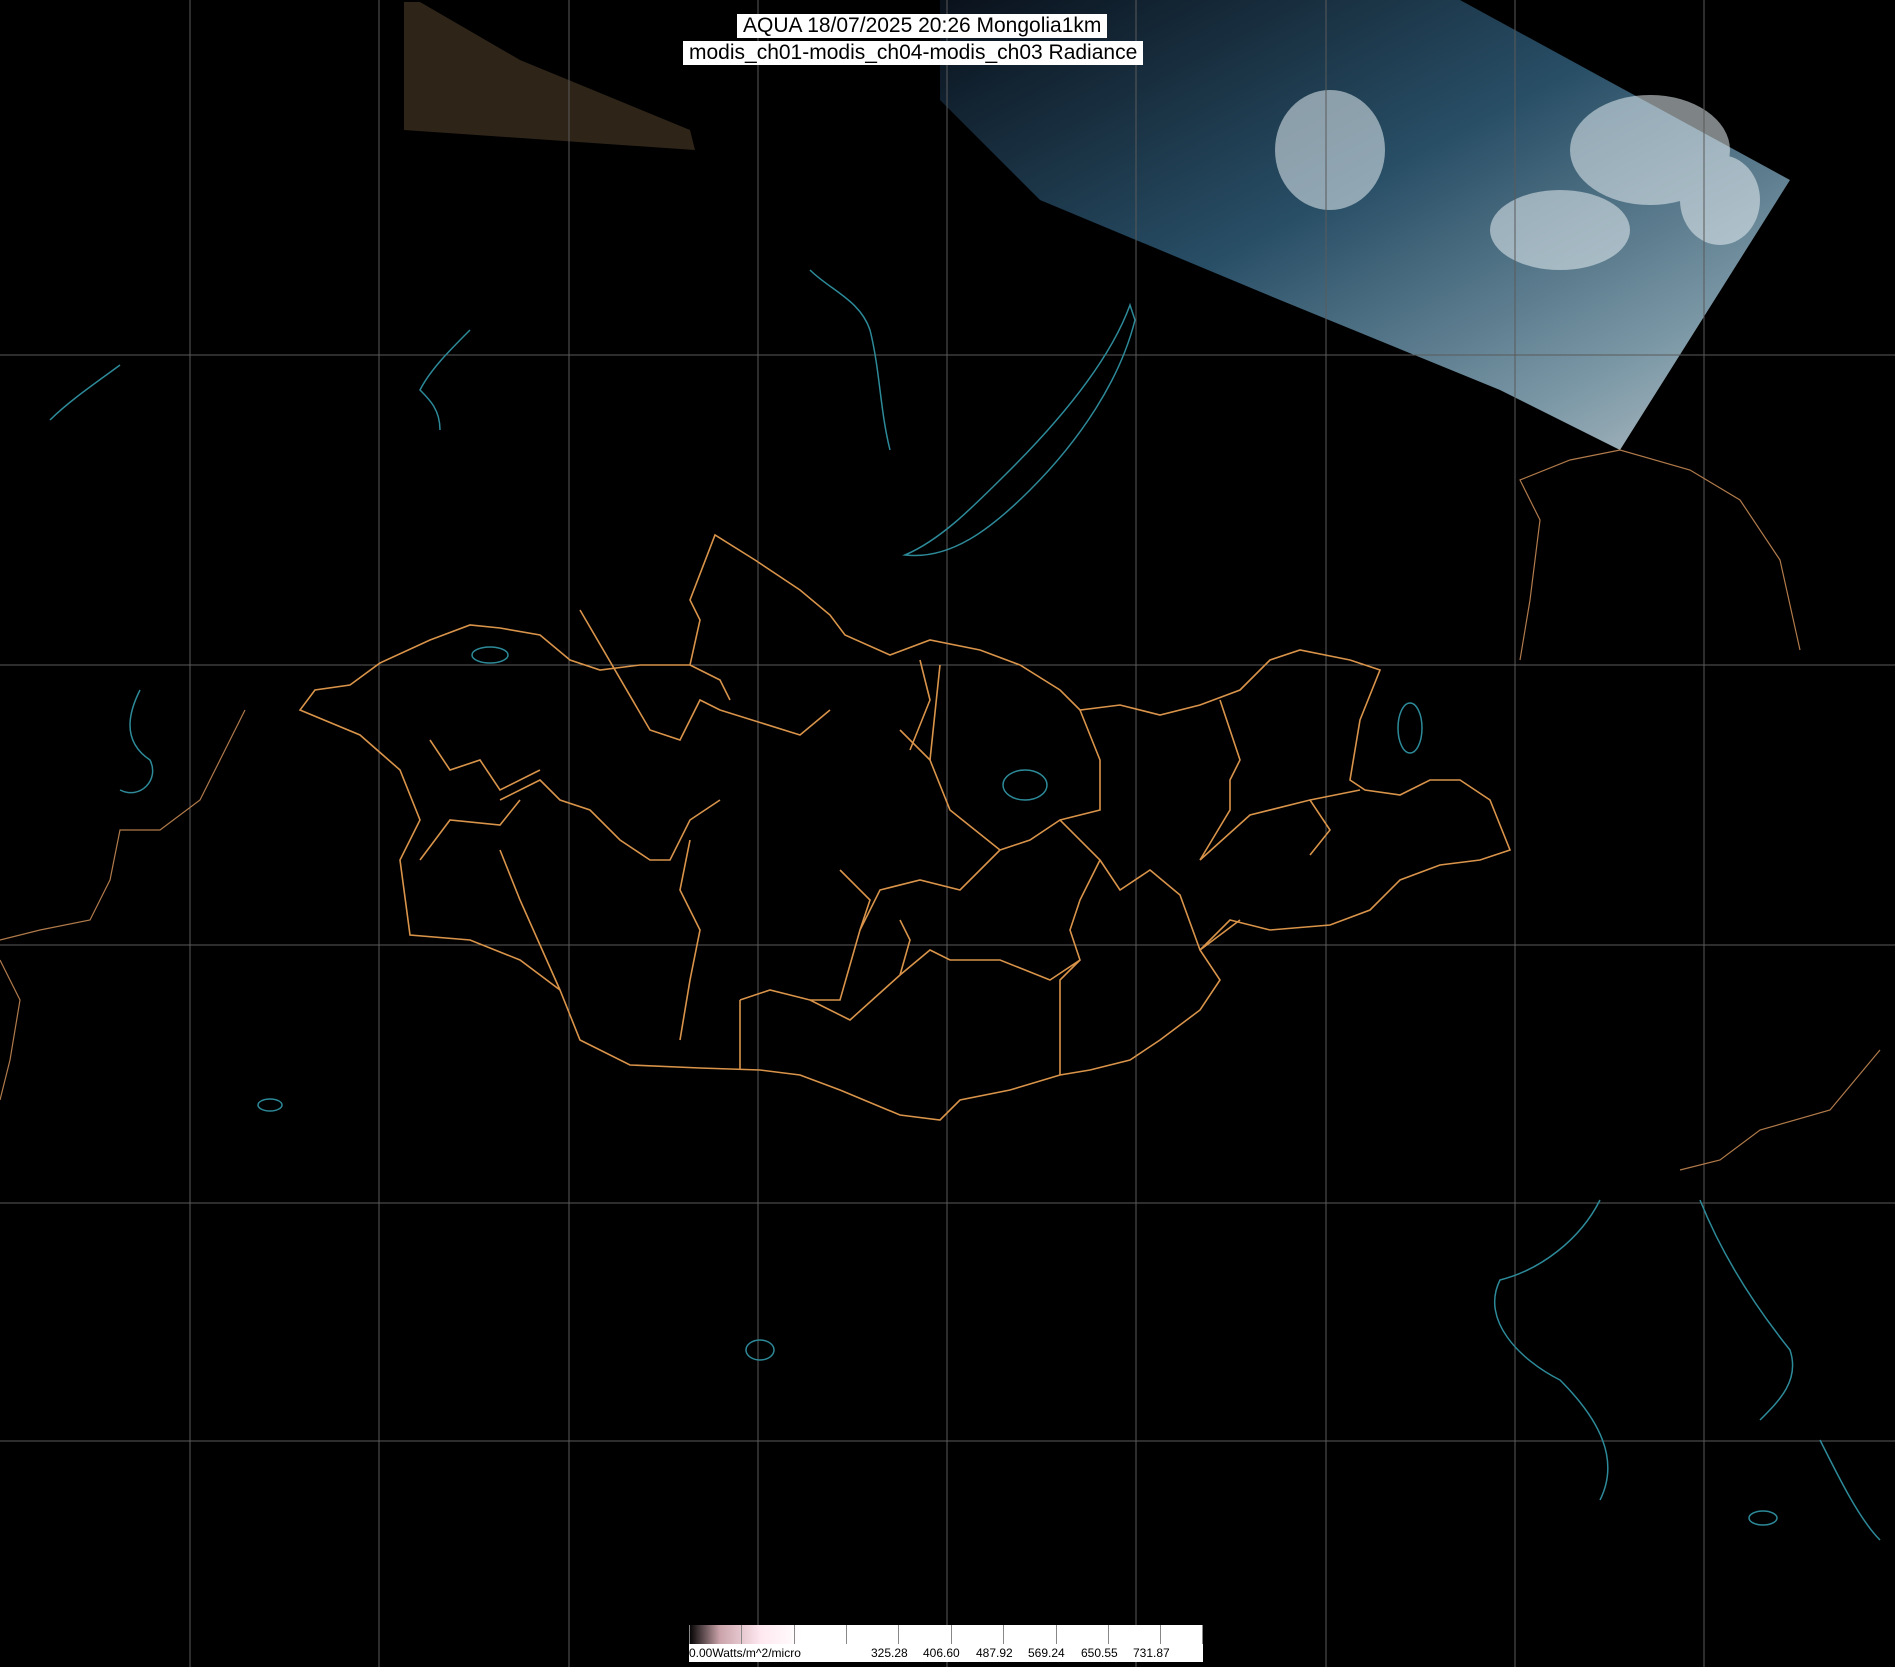 The height and width of the screenshot is (1667, 1895). Describe the element at coordinates (889, 1653) in the screenshot. I see `colorbar-tick-label: 325.28` at that location.